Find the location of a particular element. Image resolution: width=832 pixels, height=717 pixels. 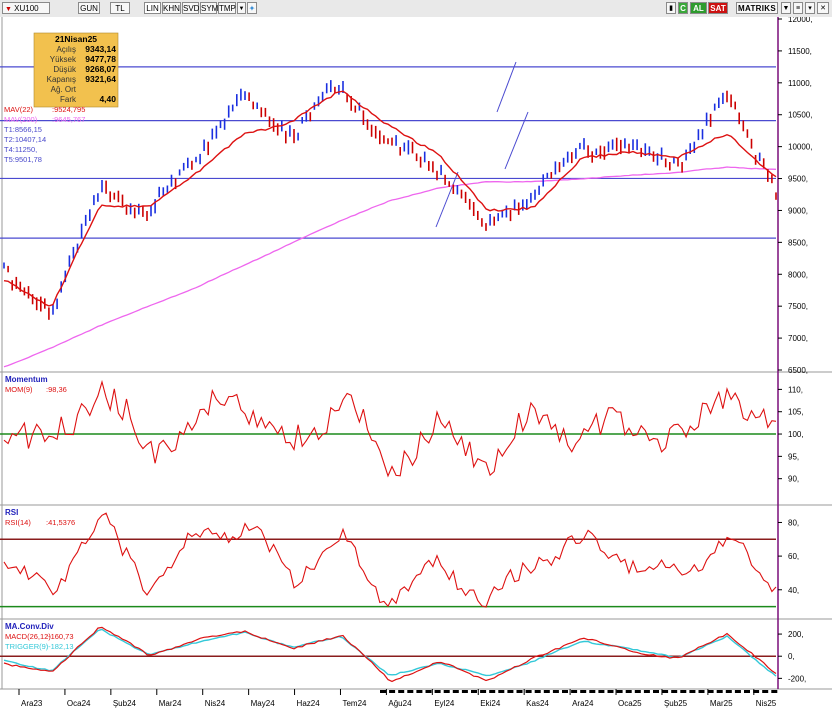

x-tick-label: Şub24 is located at coordinates (125, 703).